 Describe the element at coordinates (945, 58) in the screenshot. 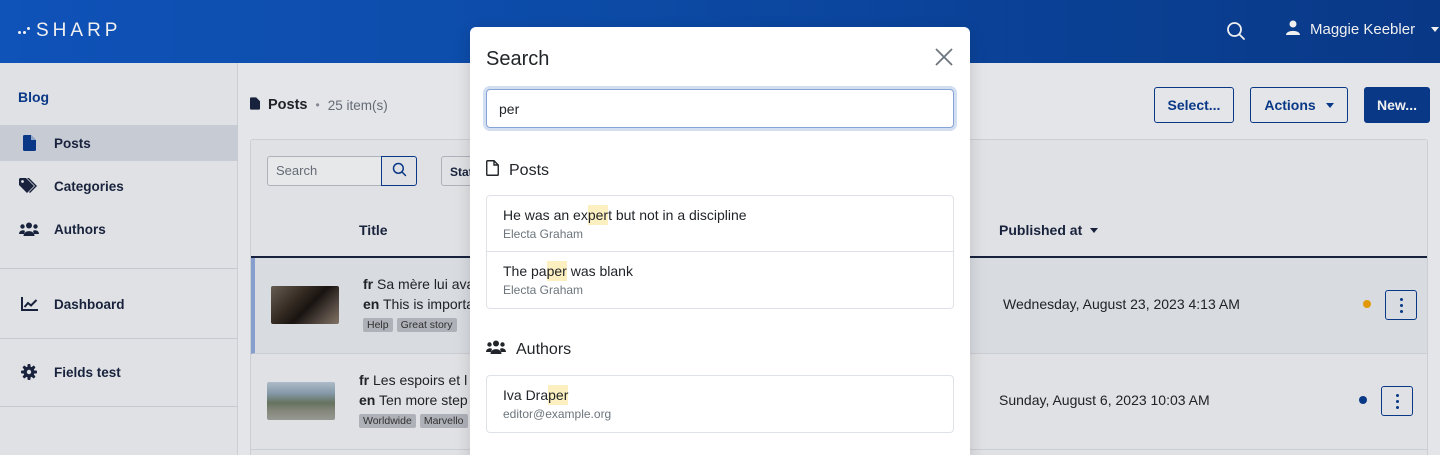

I see `close-icon` at that location.